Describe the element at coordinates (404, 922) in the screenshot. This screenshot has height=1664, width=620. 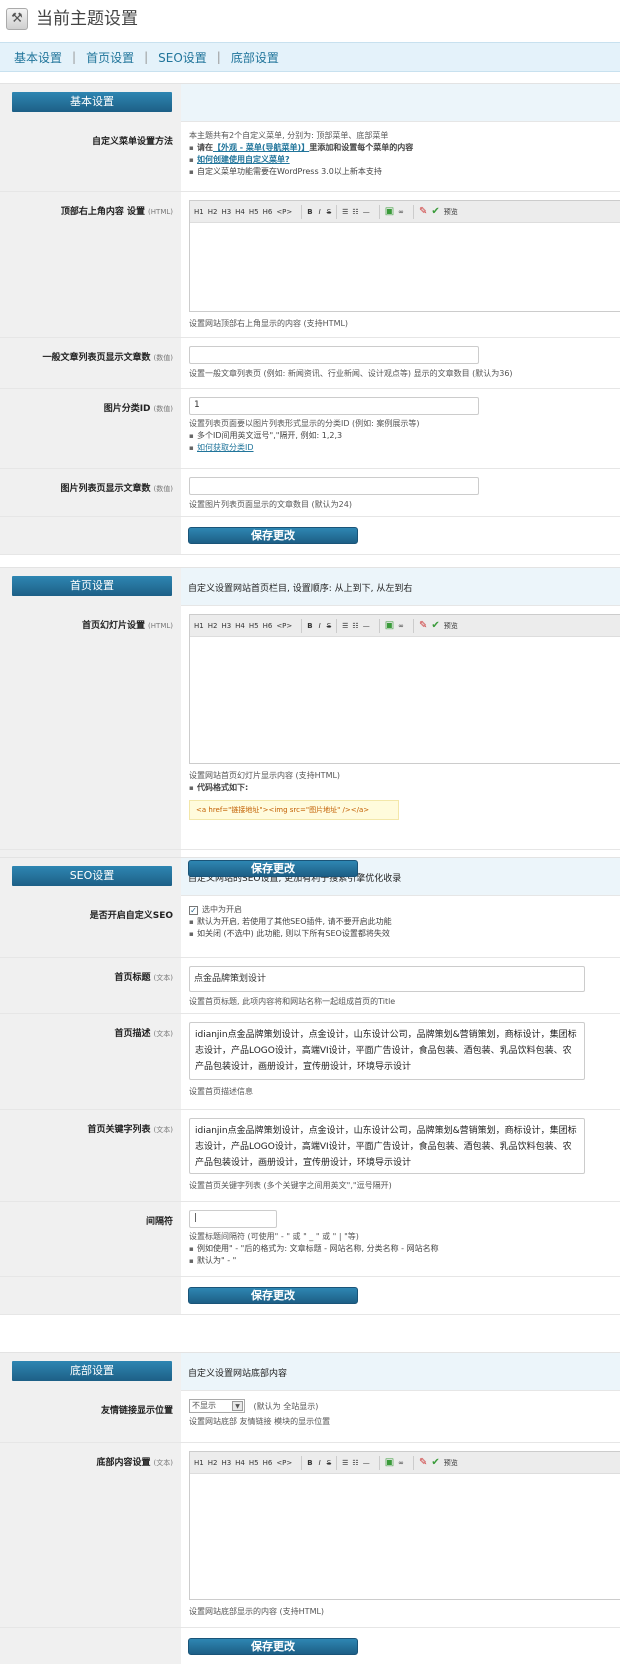
I see `seo-enable-note: 默认为开启, 若使用了其他SEO插件, 请不要开启此功能` at that location.